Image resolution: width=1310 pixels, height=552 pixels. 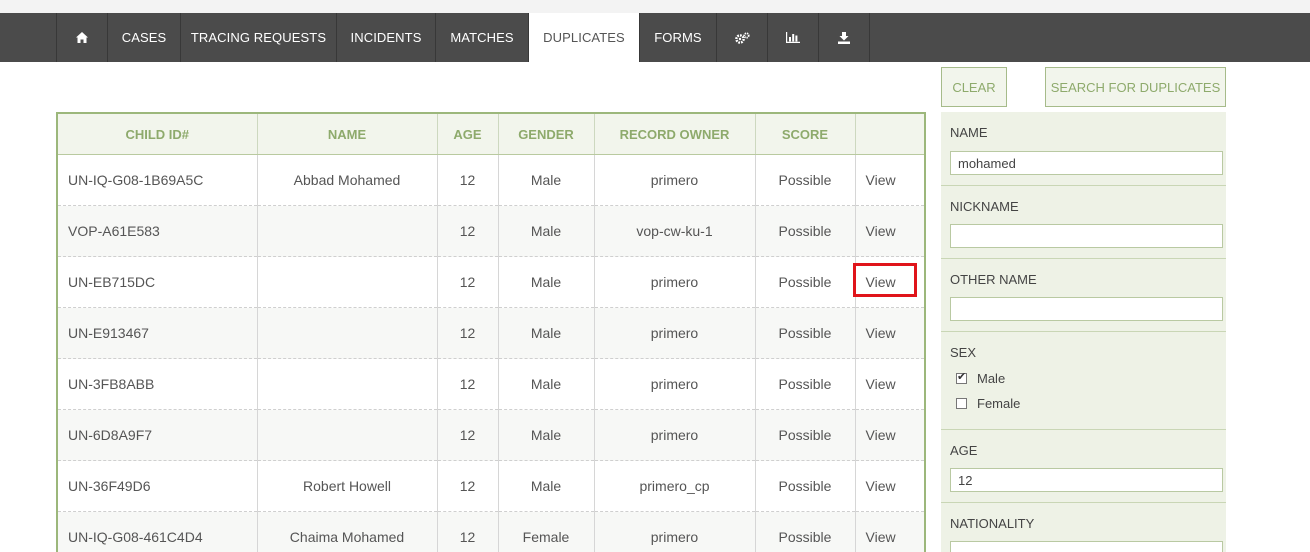 I want to click on clear-button: CLEAR, so click(x=974, y=87).